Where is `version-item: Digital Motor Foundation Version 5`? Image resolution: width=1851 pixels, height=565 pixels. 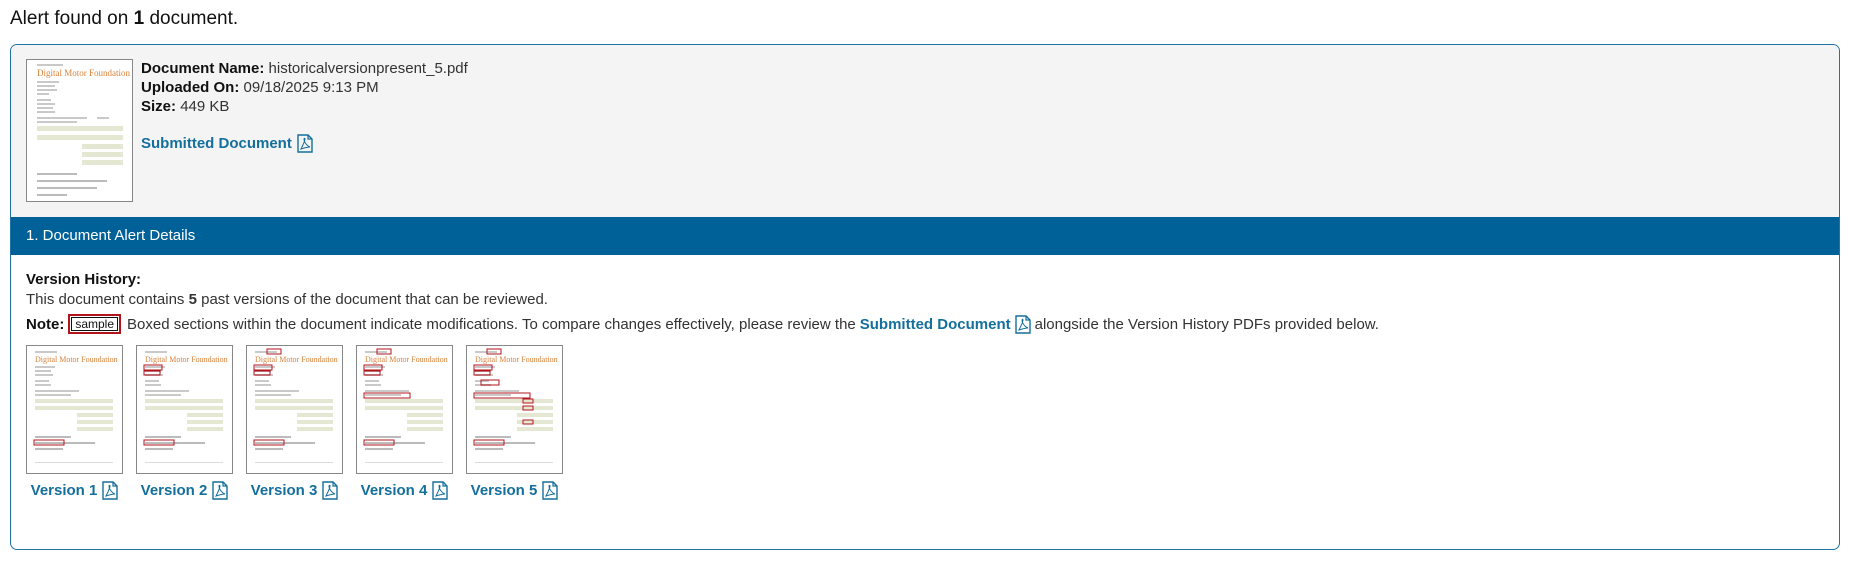
version-item: Digital Motor Foundation Version 5 is located at coordinates (514, 422).